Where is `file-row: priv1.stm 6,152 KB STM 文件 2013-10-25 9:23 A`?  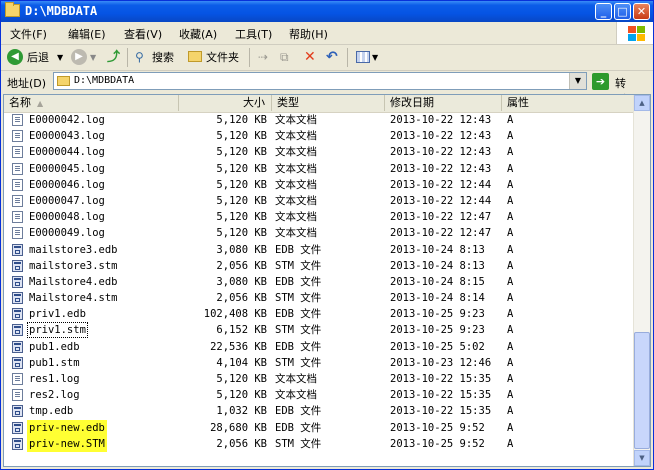
file-row: priv1.stm 6,152 KB STM 文件 2013-10-25 9:23 A is located at coordinates (320, 330).